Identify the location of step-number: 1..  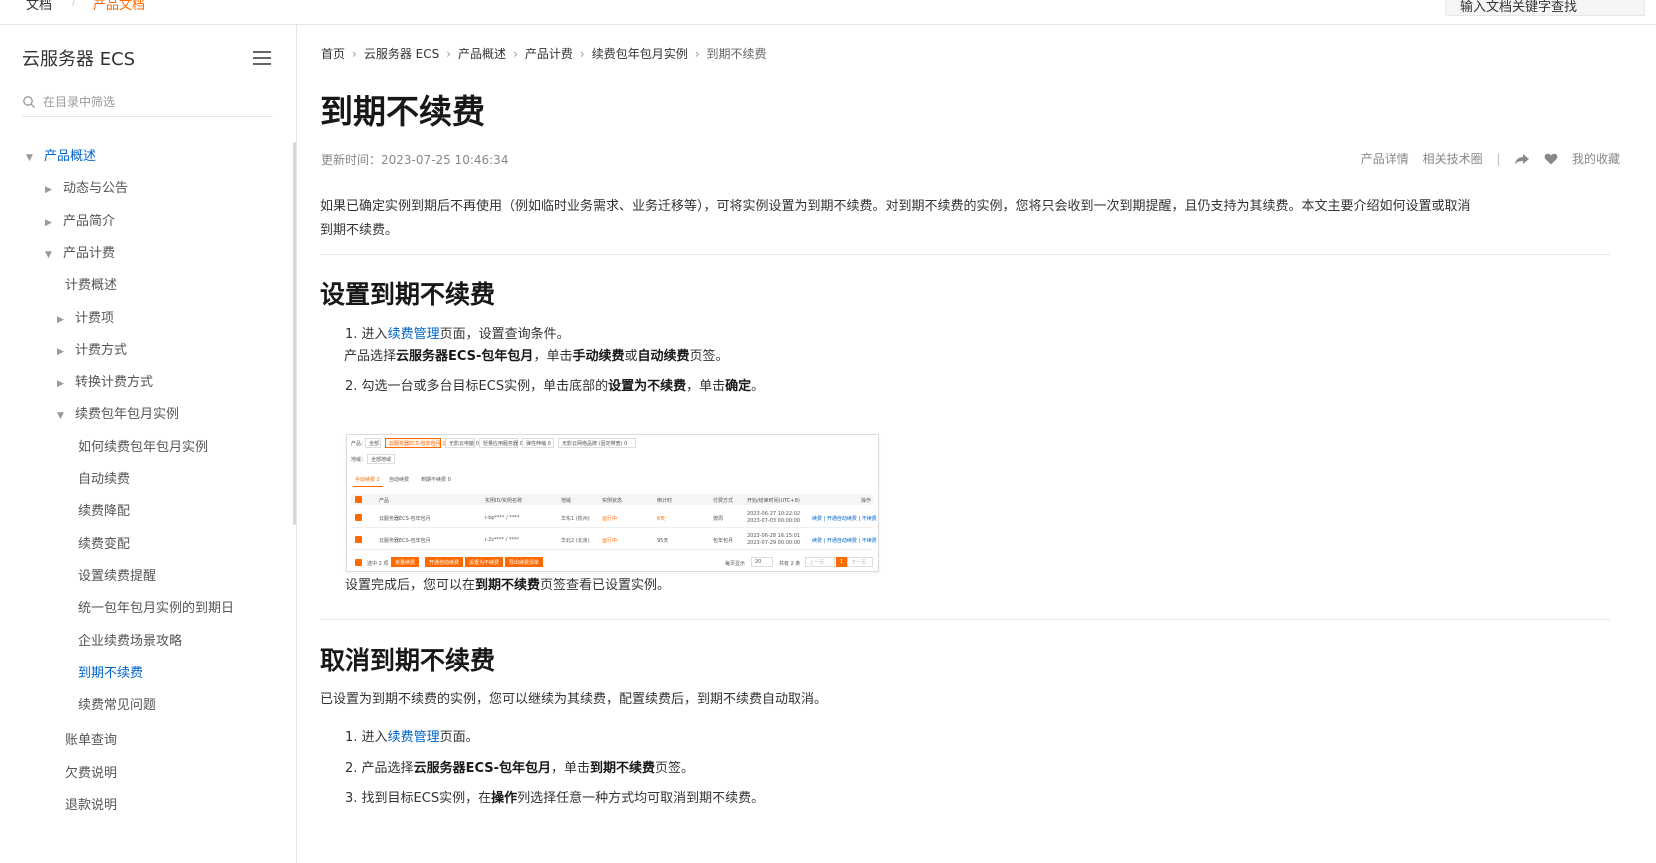
(351, 737).